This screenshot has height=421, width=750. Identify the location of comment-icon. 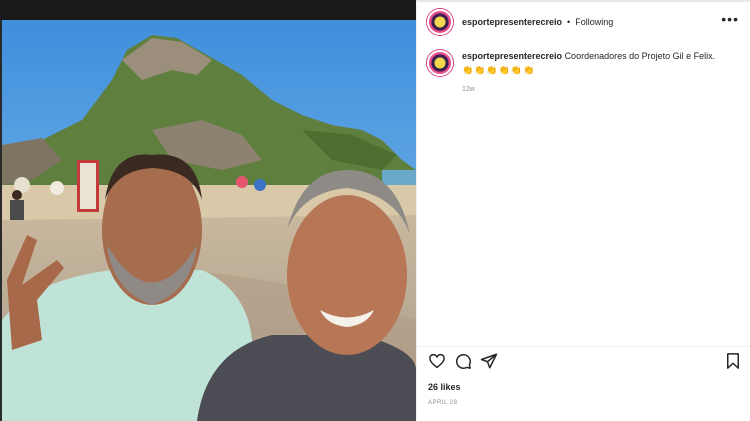
(463, 361).